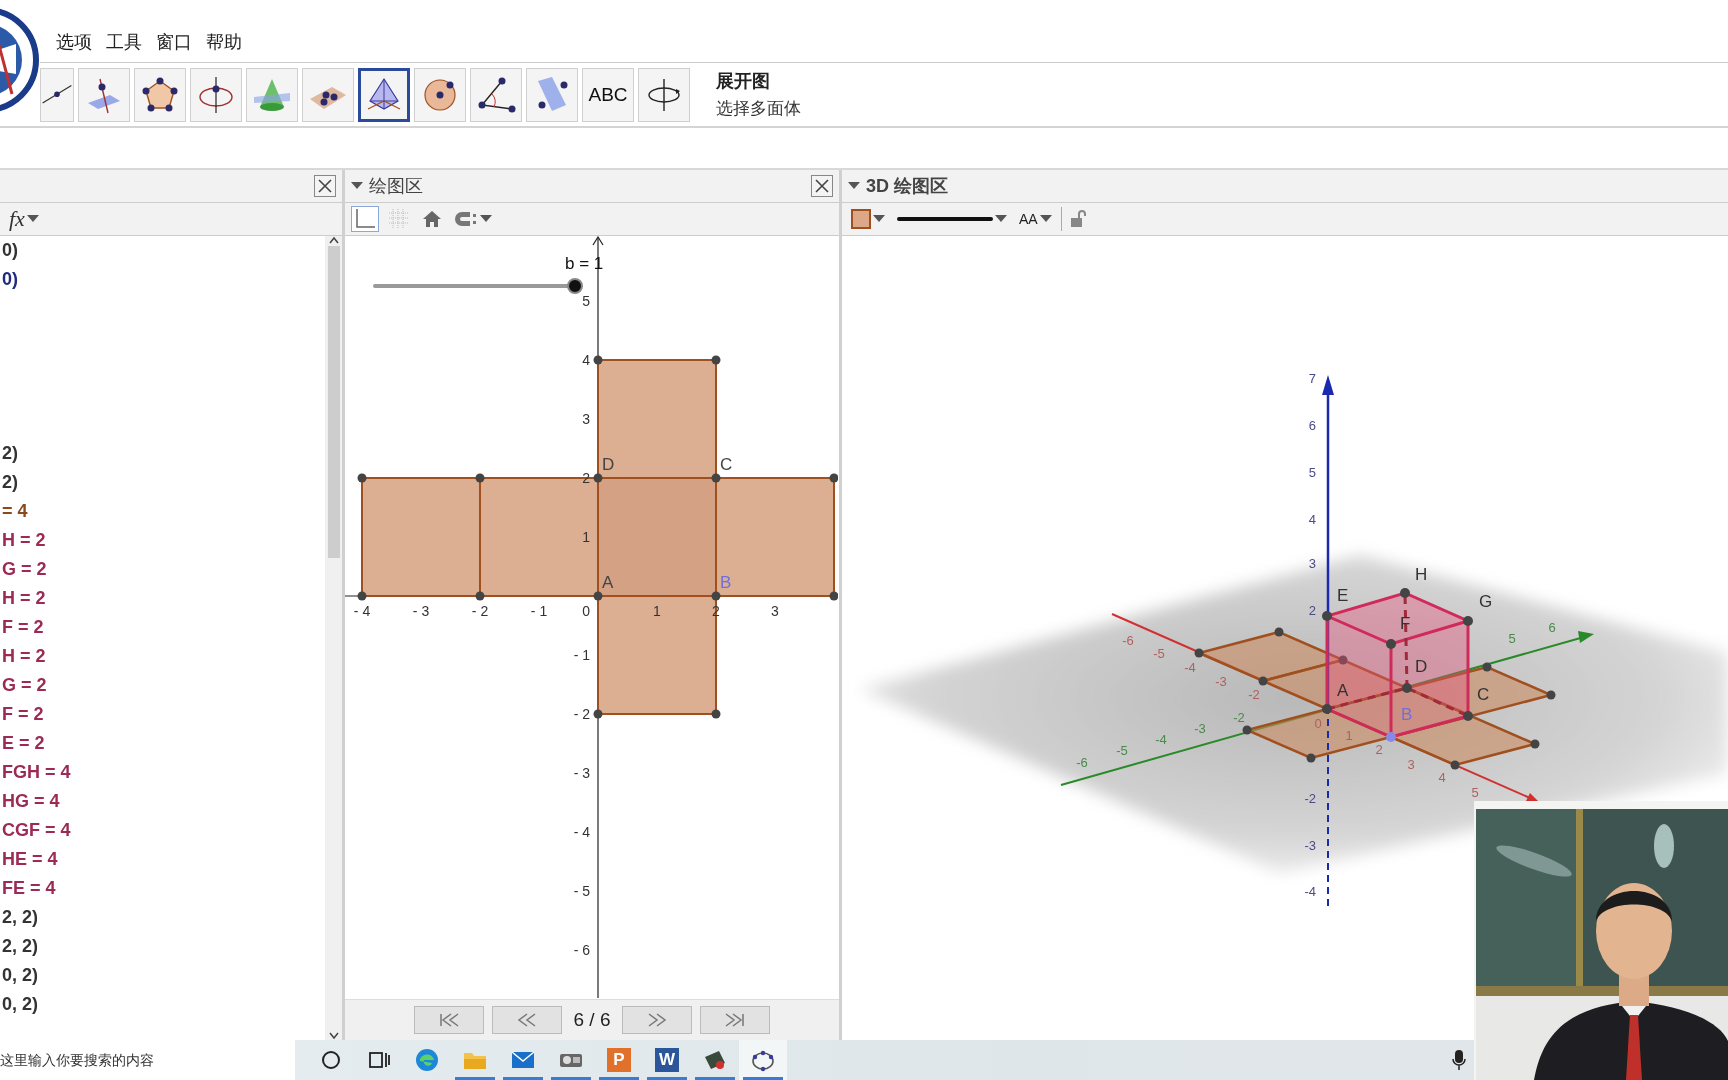  I want to click on axes-icon, so click(365, 219).